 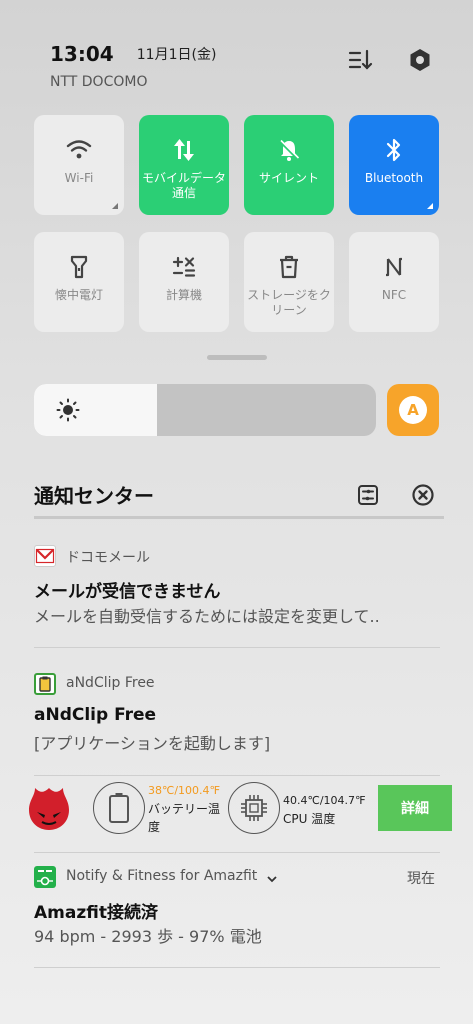 What do you see at coordinates (272, 879) in the screenshot?
I see `chevron-down-icon` at bounding box center [272, 879].